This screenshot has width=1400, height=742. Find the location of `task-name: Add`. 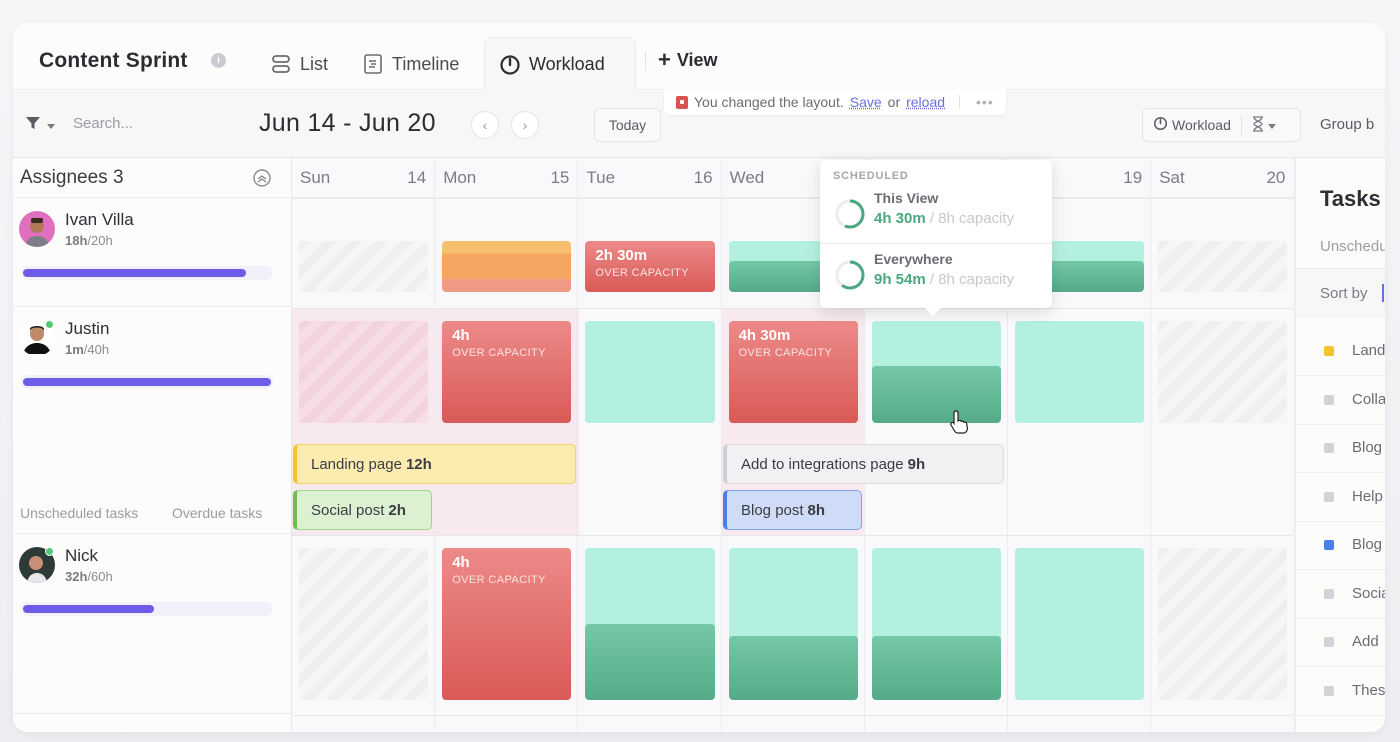

task-name: Add is located at coordinates (1365, 641).